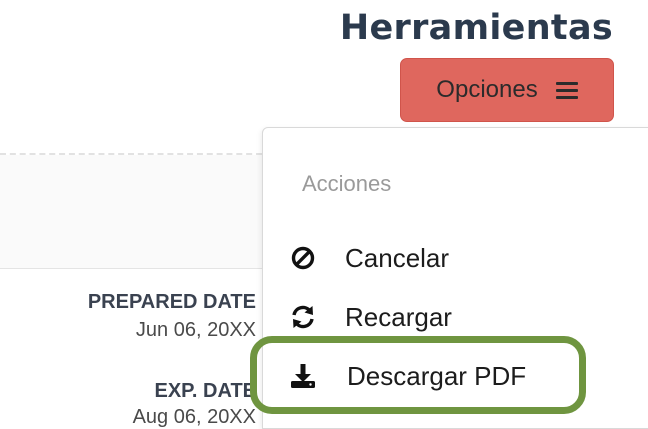 The width and height of the screenshot is (648, 429). What do you see at coordinates (437, 376) in the screenshot?
I see `menu-item-label: Descargar PDF` at bounding box center [437, 376].